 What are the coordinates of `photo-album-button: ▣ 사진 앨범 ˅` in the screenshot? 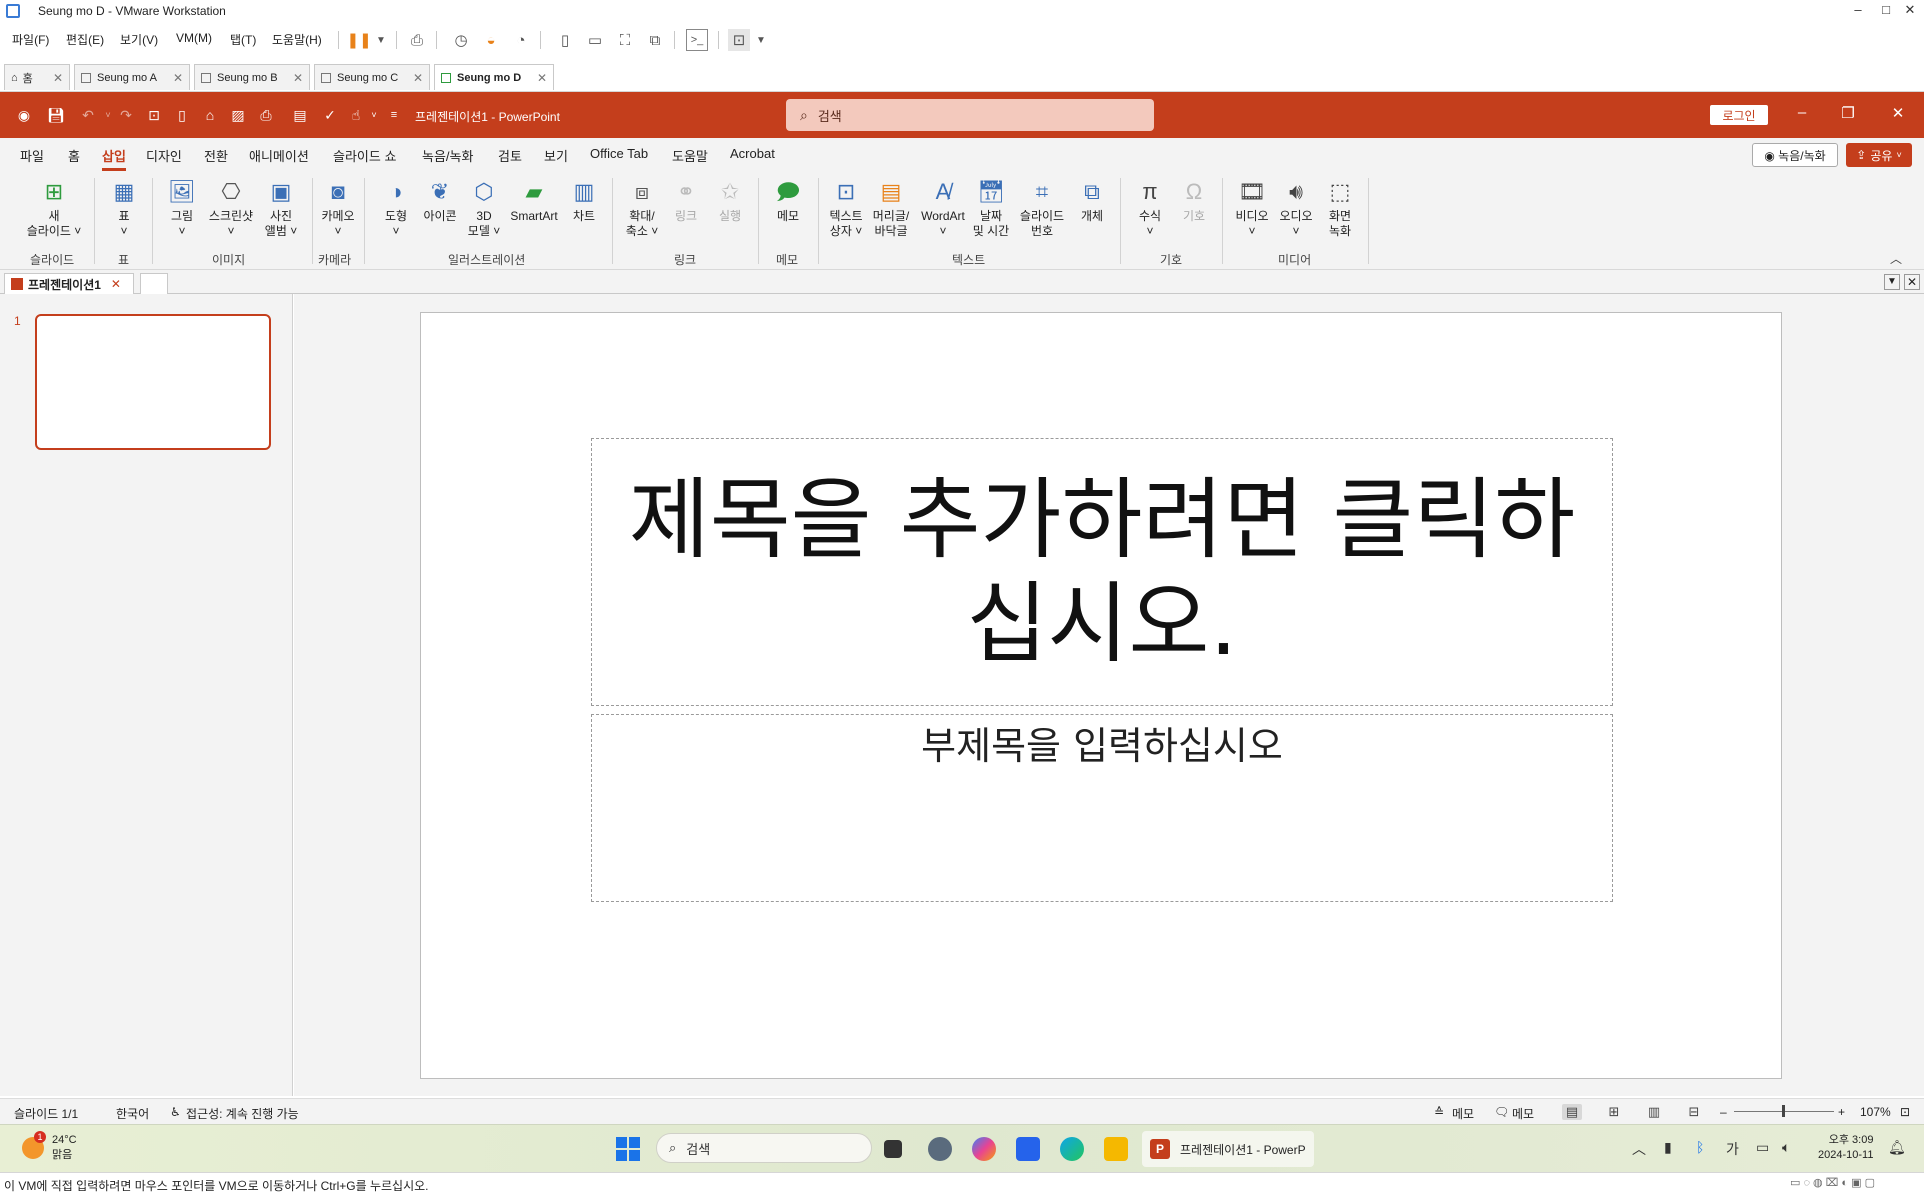 It's located at (281, 207).